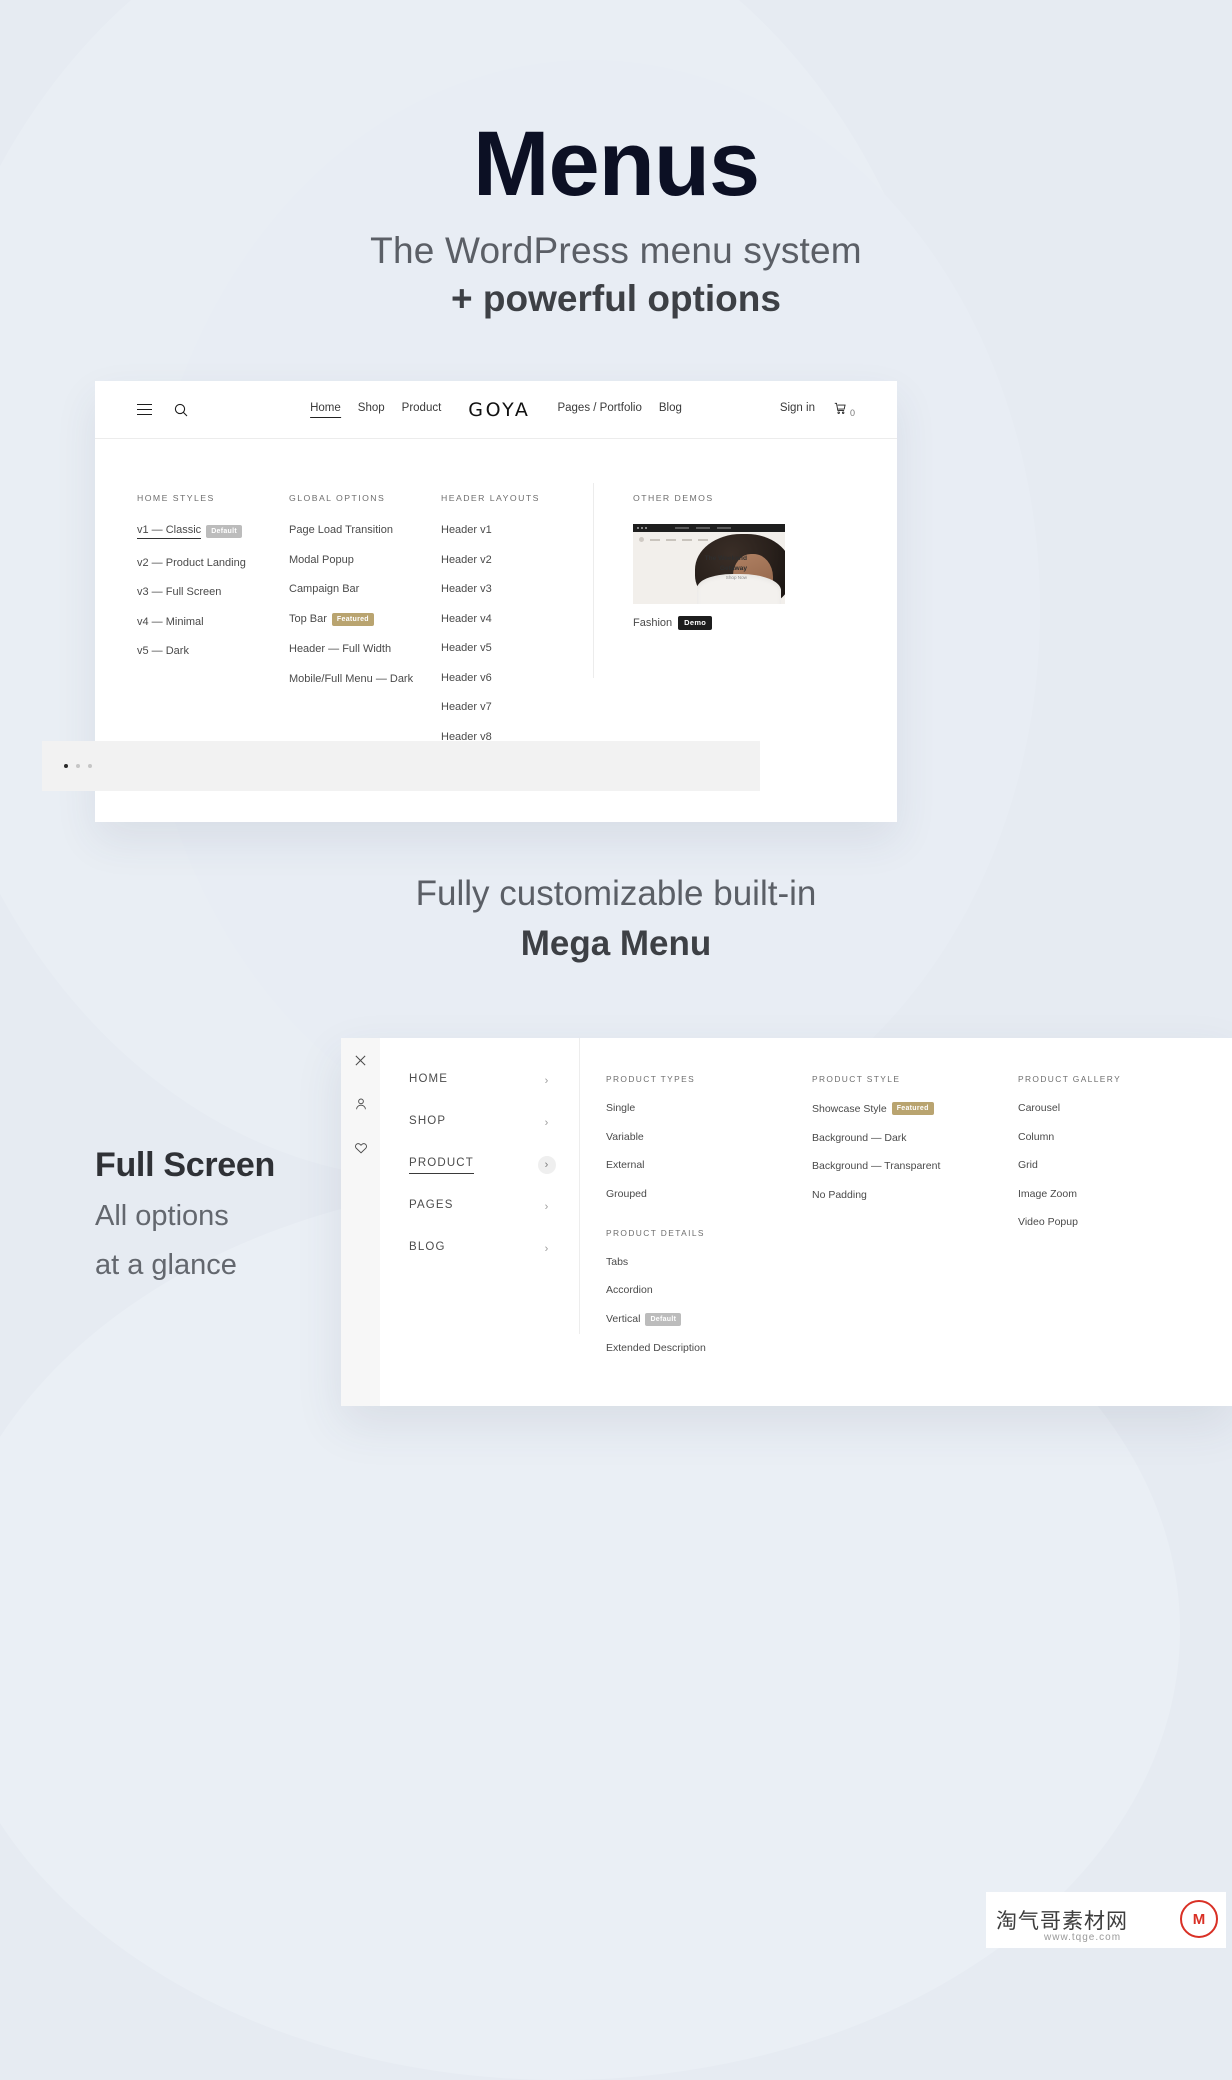  Describe the element at coordinates (497, 530) in the screenshot. I see `menu-item-header-v1: Header v1` at that location.